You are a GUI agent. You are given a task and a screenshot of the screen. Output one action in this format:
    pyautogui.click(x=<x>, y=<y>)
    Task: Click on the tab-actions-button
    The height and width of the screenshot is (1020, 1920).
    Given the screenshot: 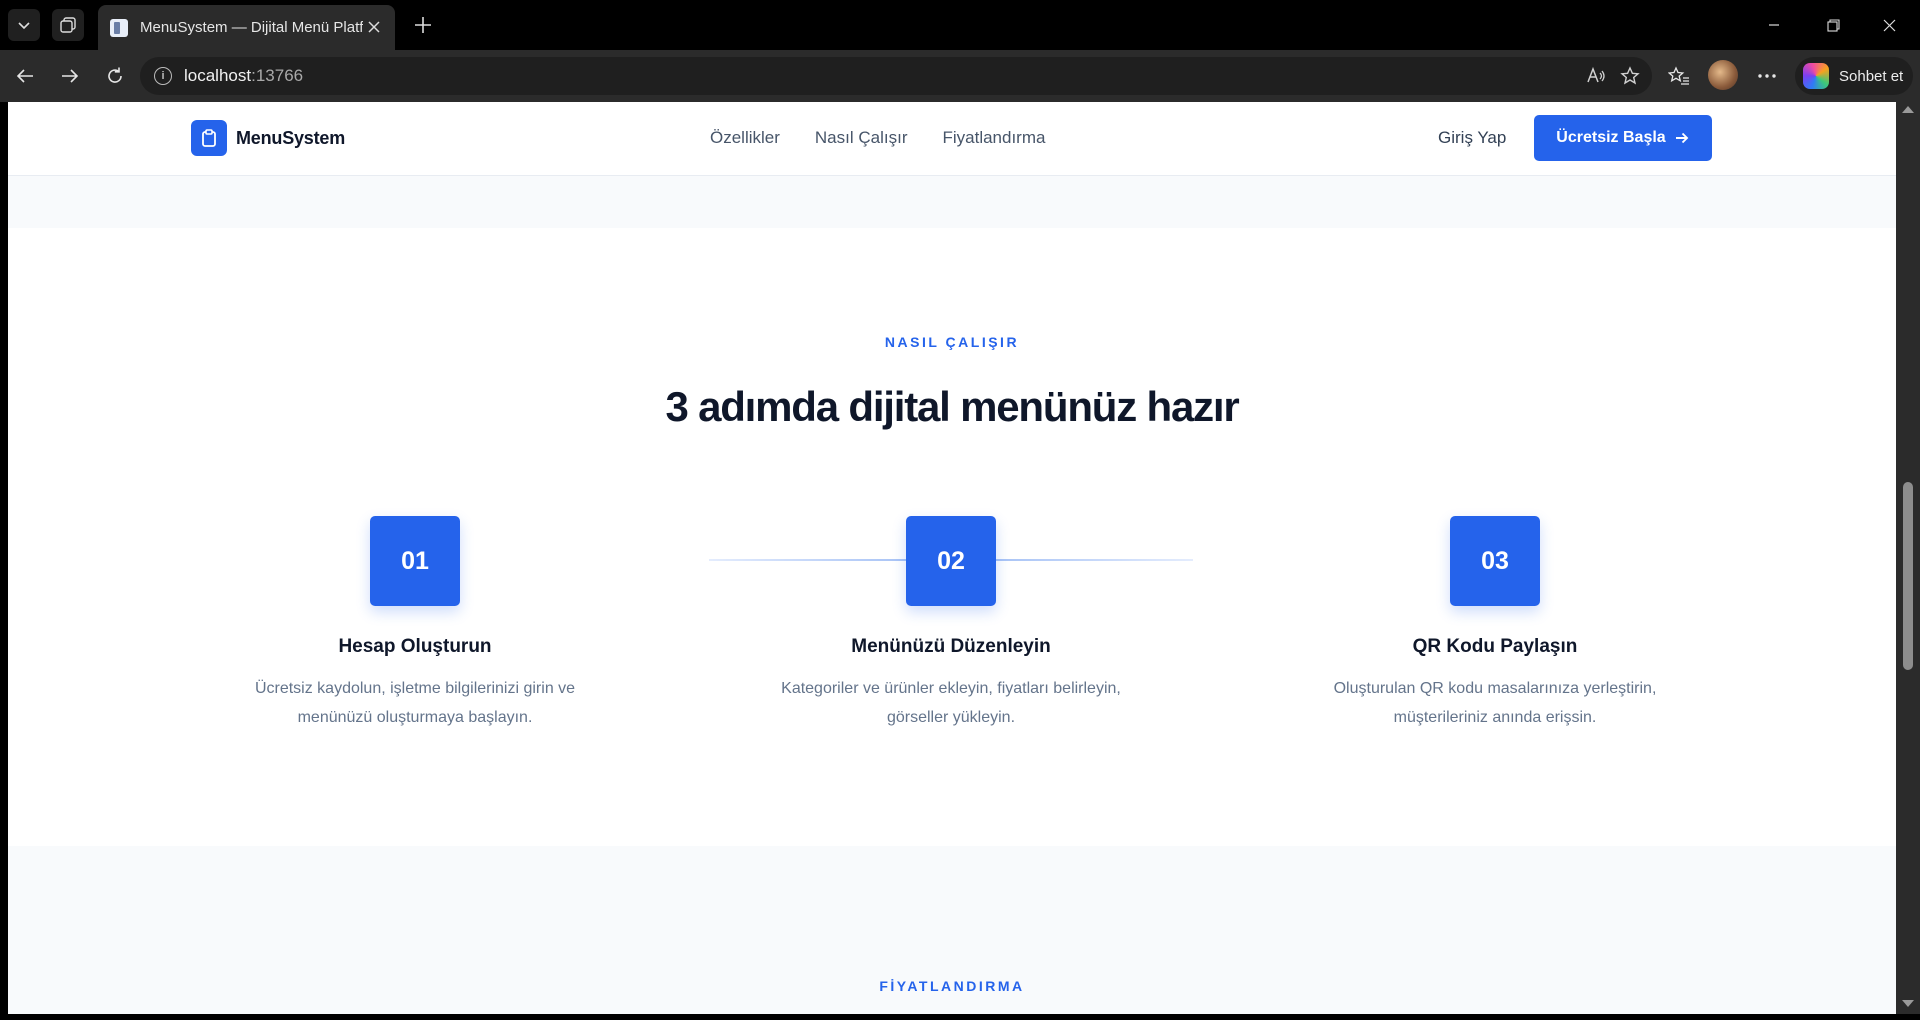 What is the action you would take?
    pyautogui.click(x=24, y=25)
    